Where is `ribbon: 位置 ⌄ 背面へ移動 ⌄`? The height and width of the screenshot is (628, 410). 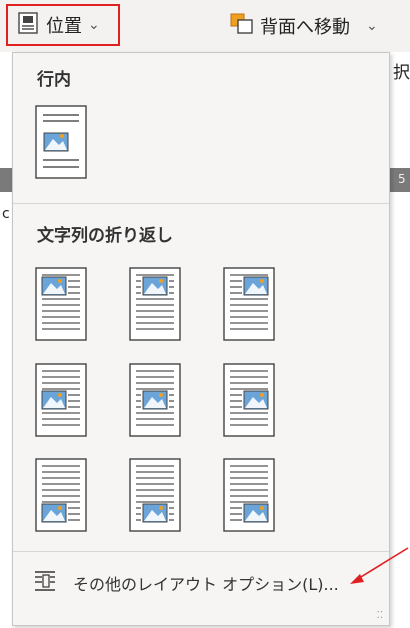
ribbon: 位置 ⌄ 背面へ移動 ⌄ is located at coordinates (205, 26).